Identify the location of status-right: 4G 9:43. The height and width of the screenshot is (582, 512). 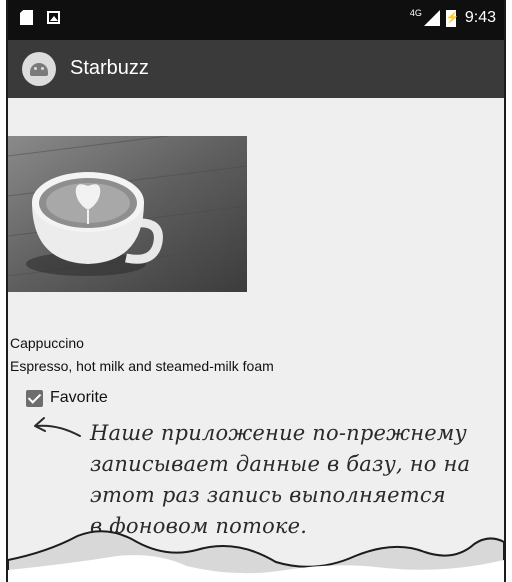
(452, 17).